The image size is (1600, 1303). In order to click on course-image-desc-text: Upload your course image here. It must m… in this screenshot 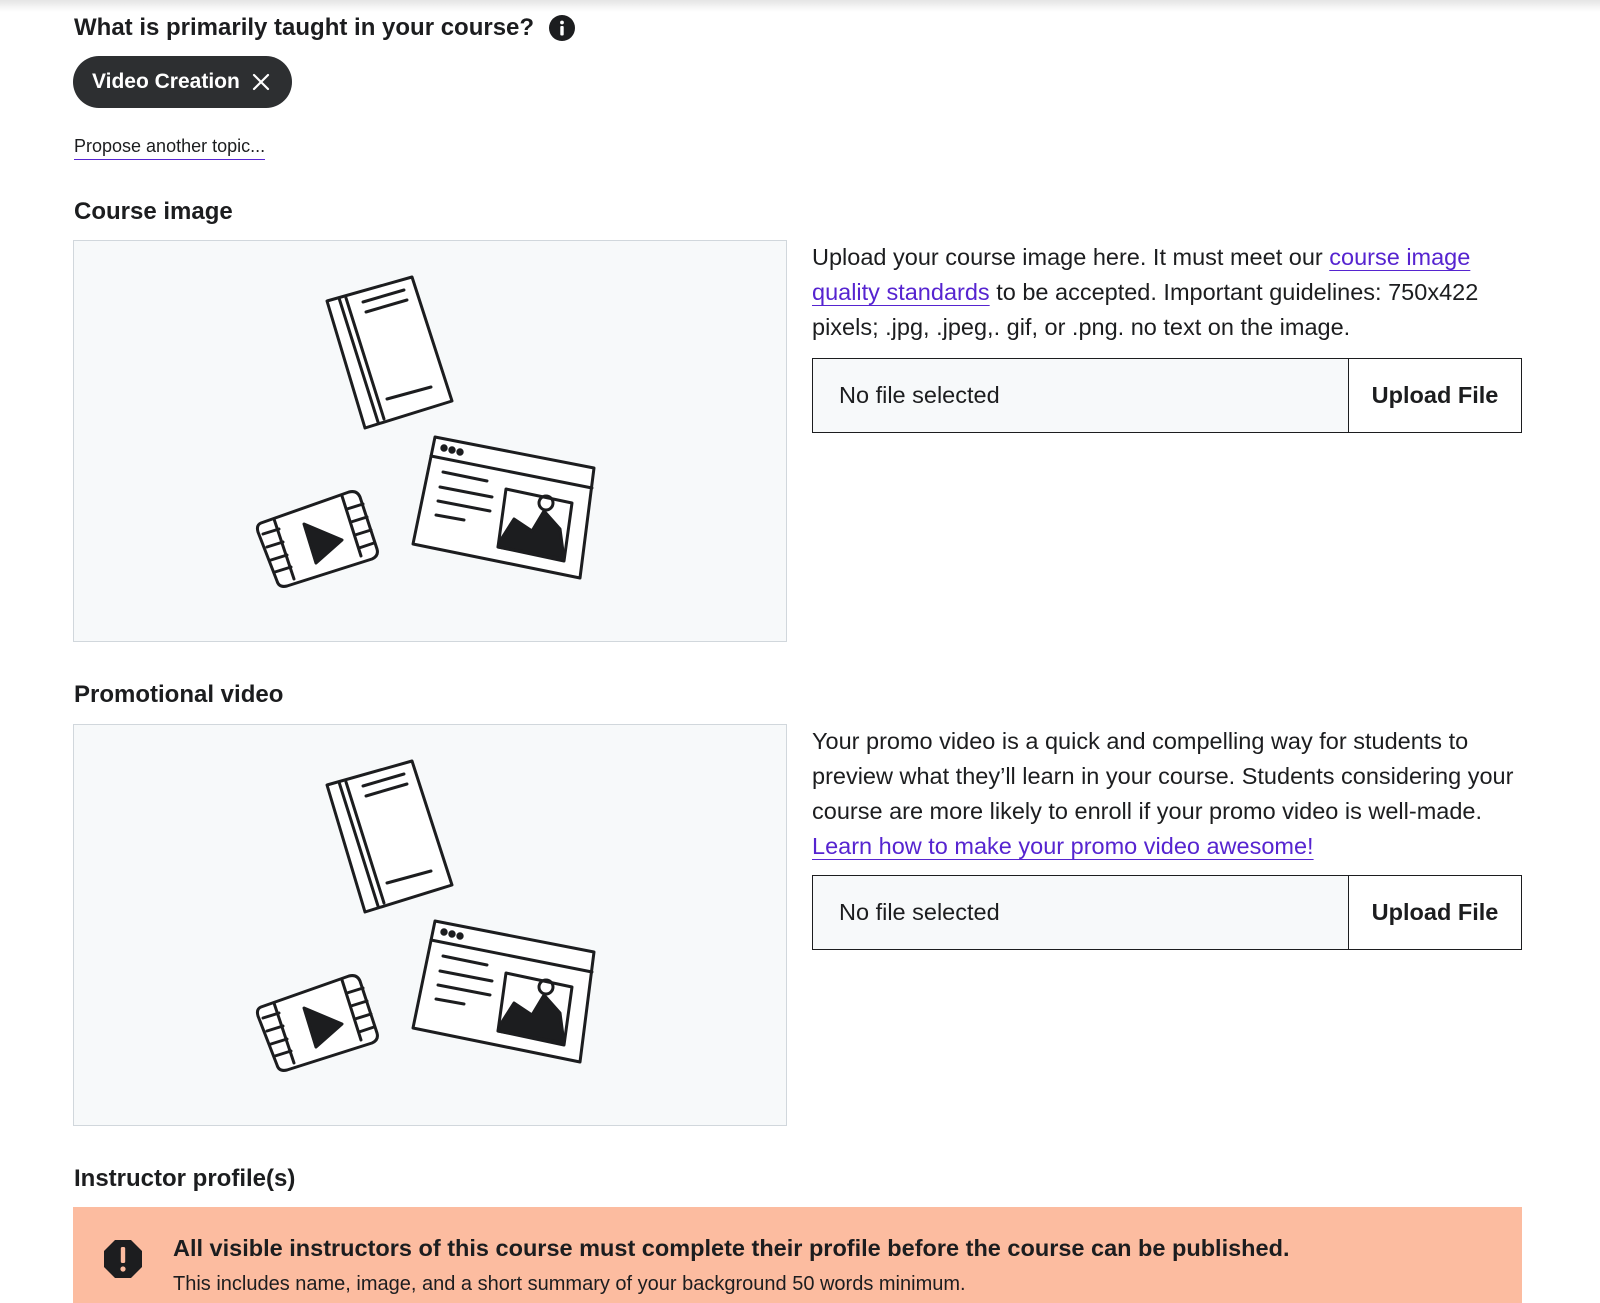, I will do `click(1071, 257)`.